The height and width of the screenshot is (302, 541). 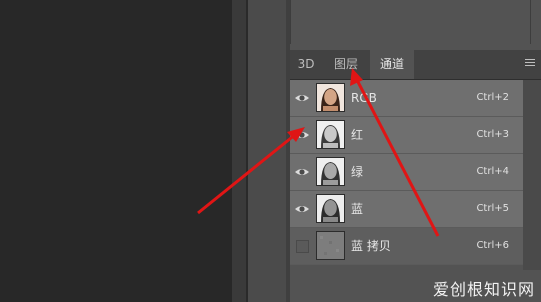 I want to click on blue-channel-thumbnail, so click(x=330, y=208).